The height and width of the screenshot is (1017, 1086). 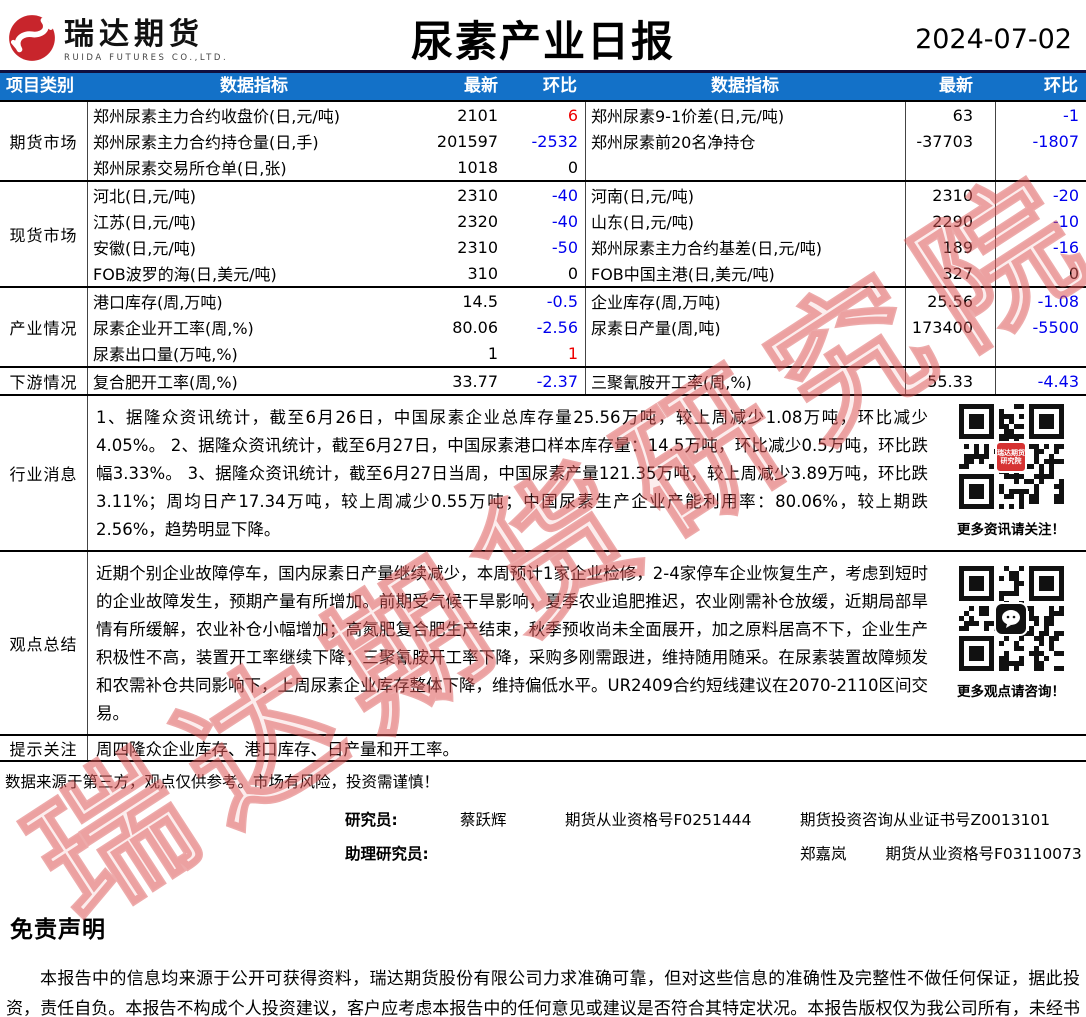 I want to click on latest-cell: 173400, so click(x=950, y=327).